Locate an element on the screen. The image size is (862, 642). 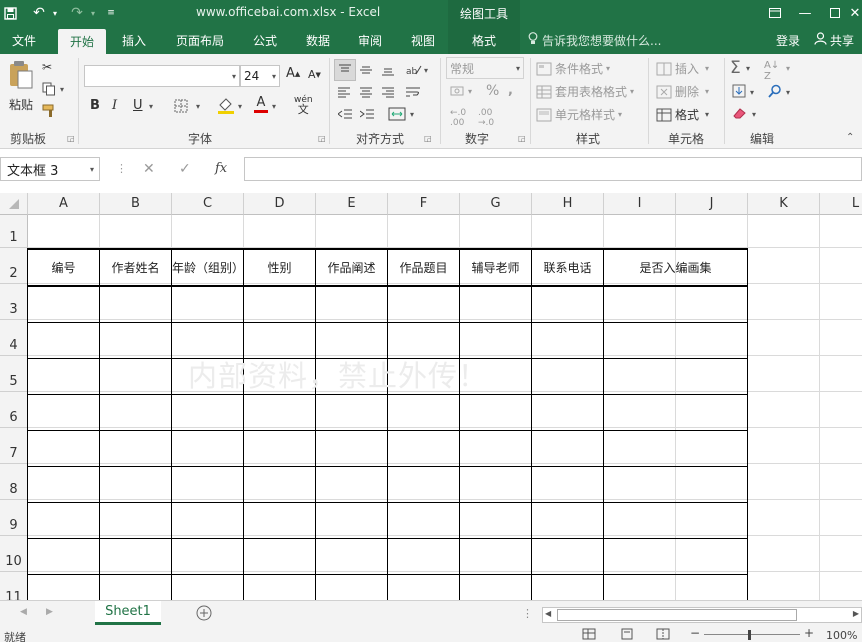
align-bottom-icon is located at coordinates (388, 70).